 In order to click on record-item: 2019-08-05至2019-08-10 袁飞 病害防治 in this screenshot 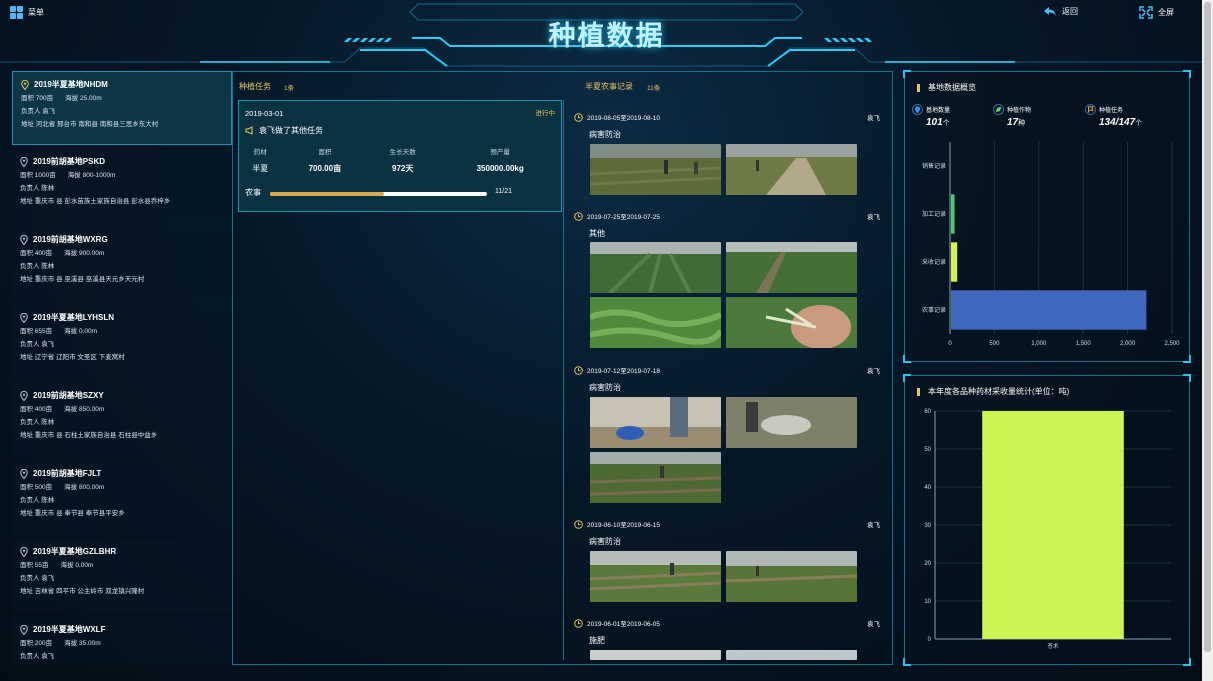, I will do `click(728, 149)`.